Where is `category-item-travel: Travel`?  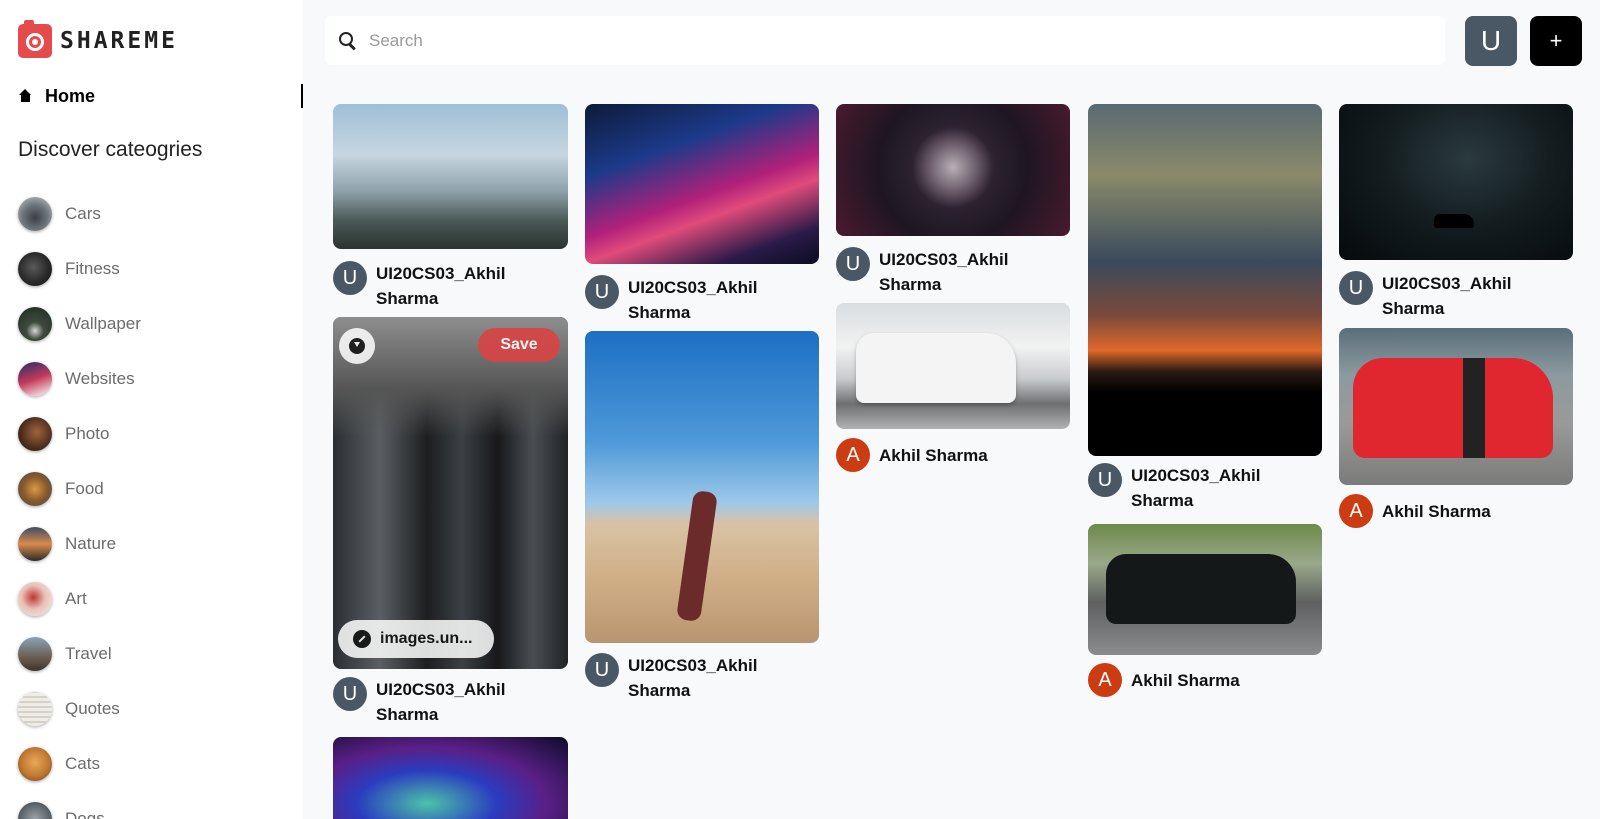 category-item-travel: Travel is located at coordinates (79, 653).